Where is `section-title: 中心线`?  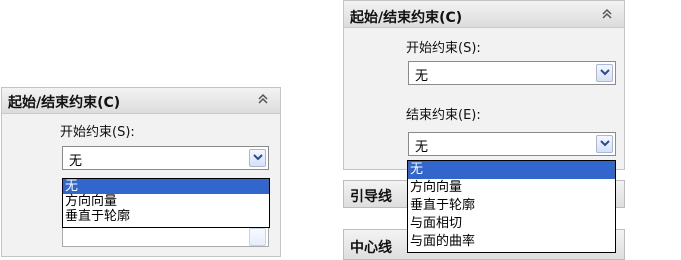
section-title: 中心线 is located at coordinates (371, 248).